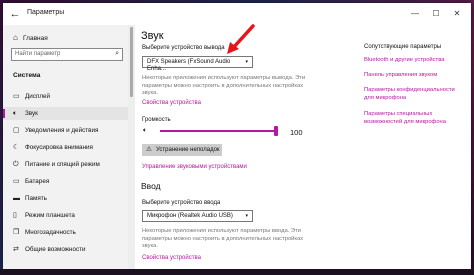  What do you see at coordinates (171, 258) in the screenshot?
I see `input-properties-link: Свойства устройства` at bounding box center [171, 258].